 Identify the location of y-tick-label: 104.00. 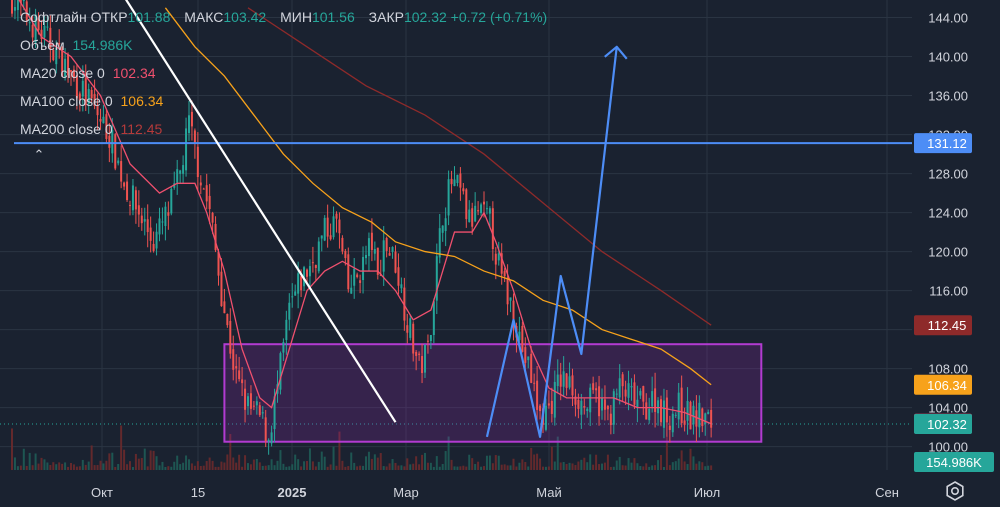
(948, 408).